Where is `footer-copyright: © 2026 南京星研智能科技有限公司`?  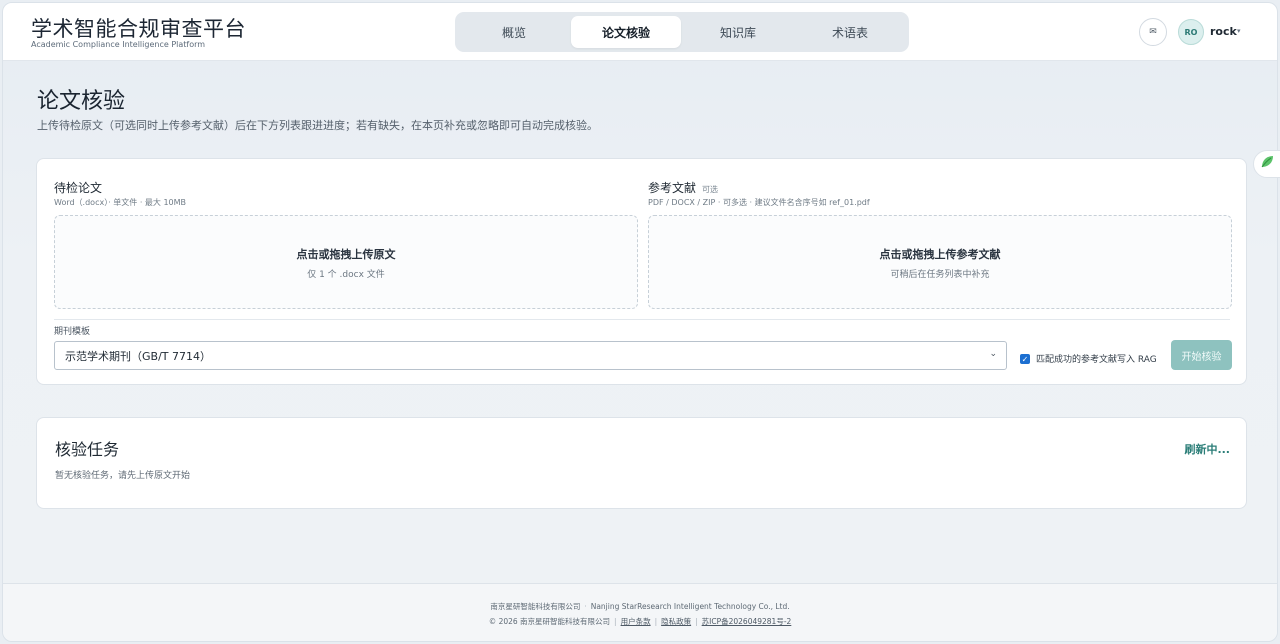
footer-copyright: © 2026 南京星研智能科技有限公司 is located at coordinates (549, 621).